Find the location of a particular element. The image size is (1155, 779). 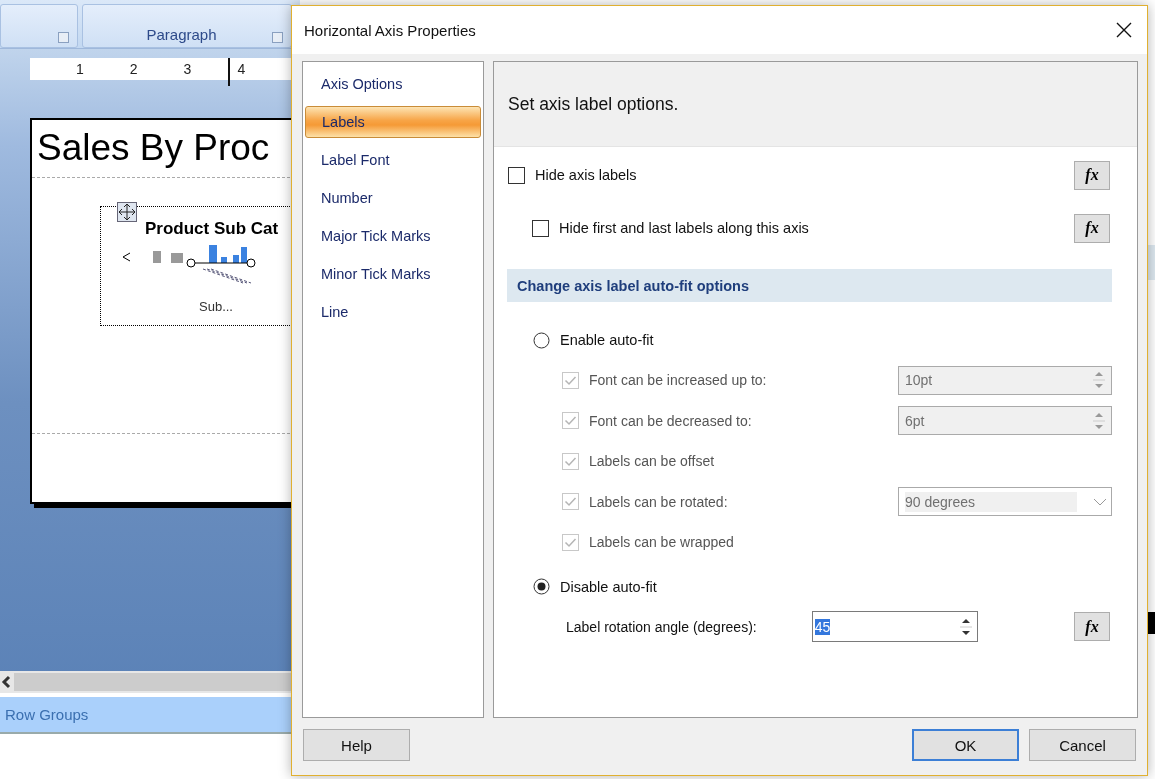

field-value: 6pt is located at coordinates (915, 420).